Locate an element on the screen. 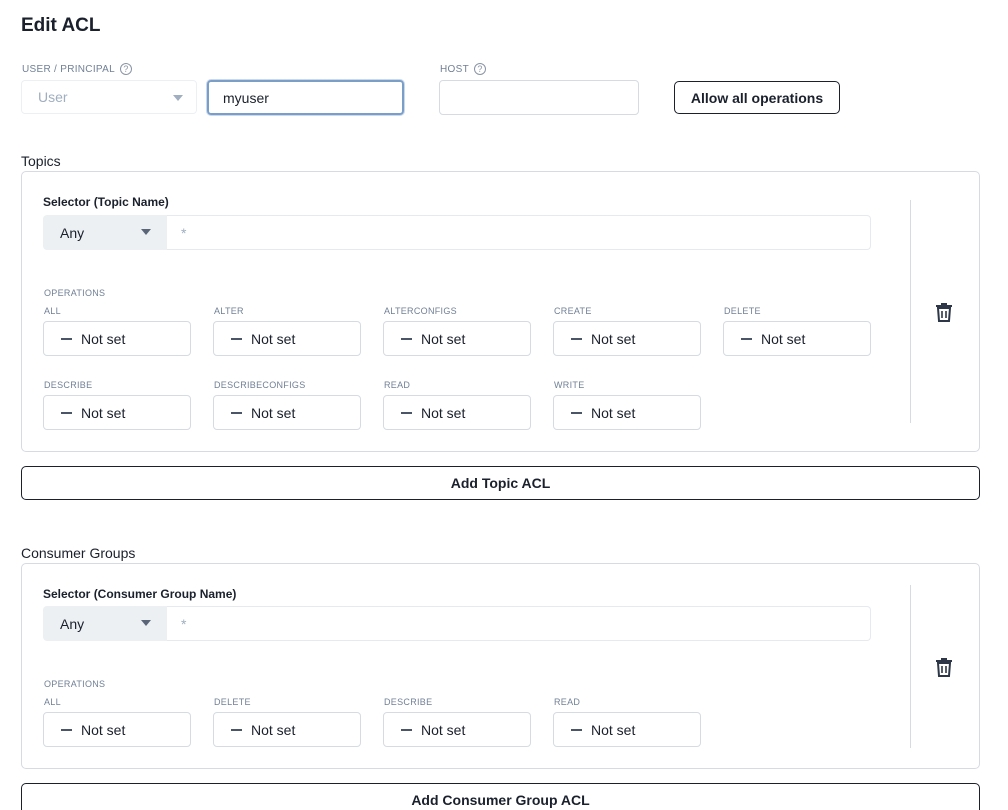  op-describe-button: Not set is located at coordinates (117, 412).